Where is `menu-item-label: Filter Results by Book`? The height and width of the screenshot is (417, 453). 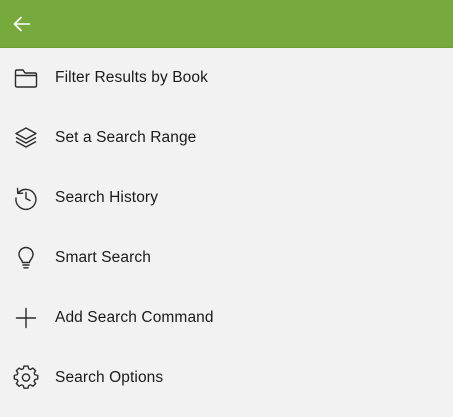
menu-item-label: Filter Results by Book is located at coordinates (131, 77).